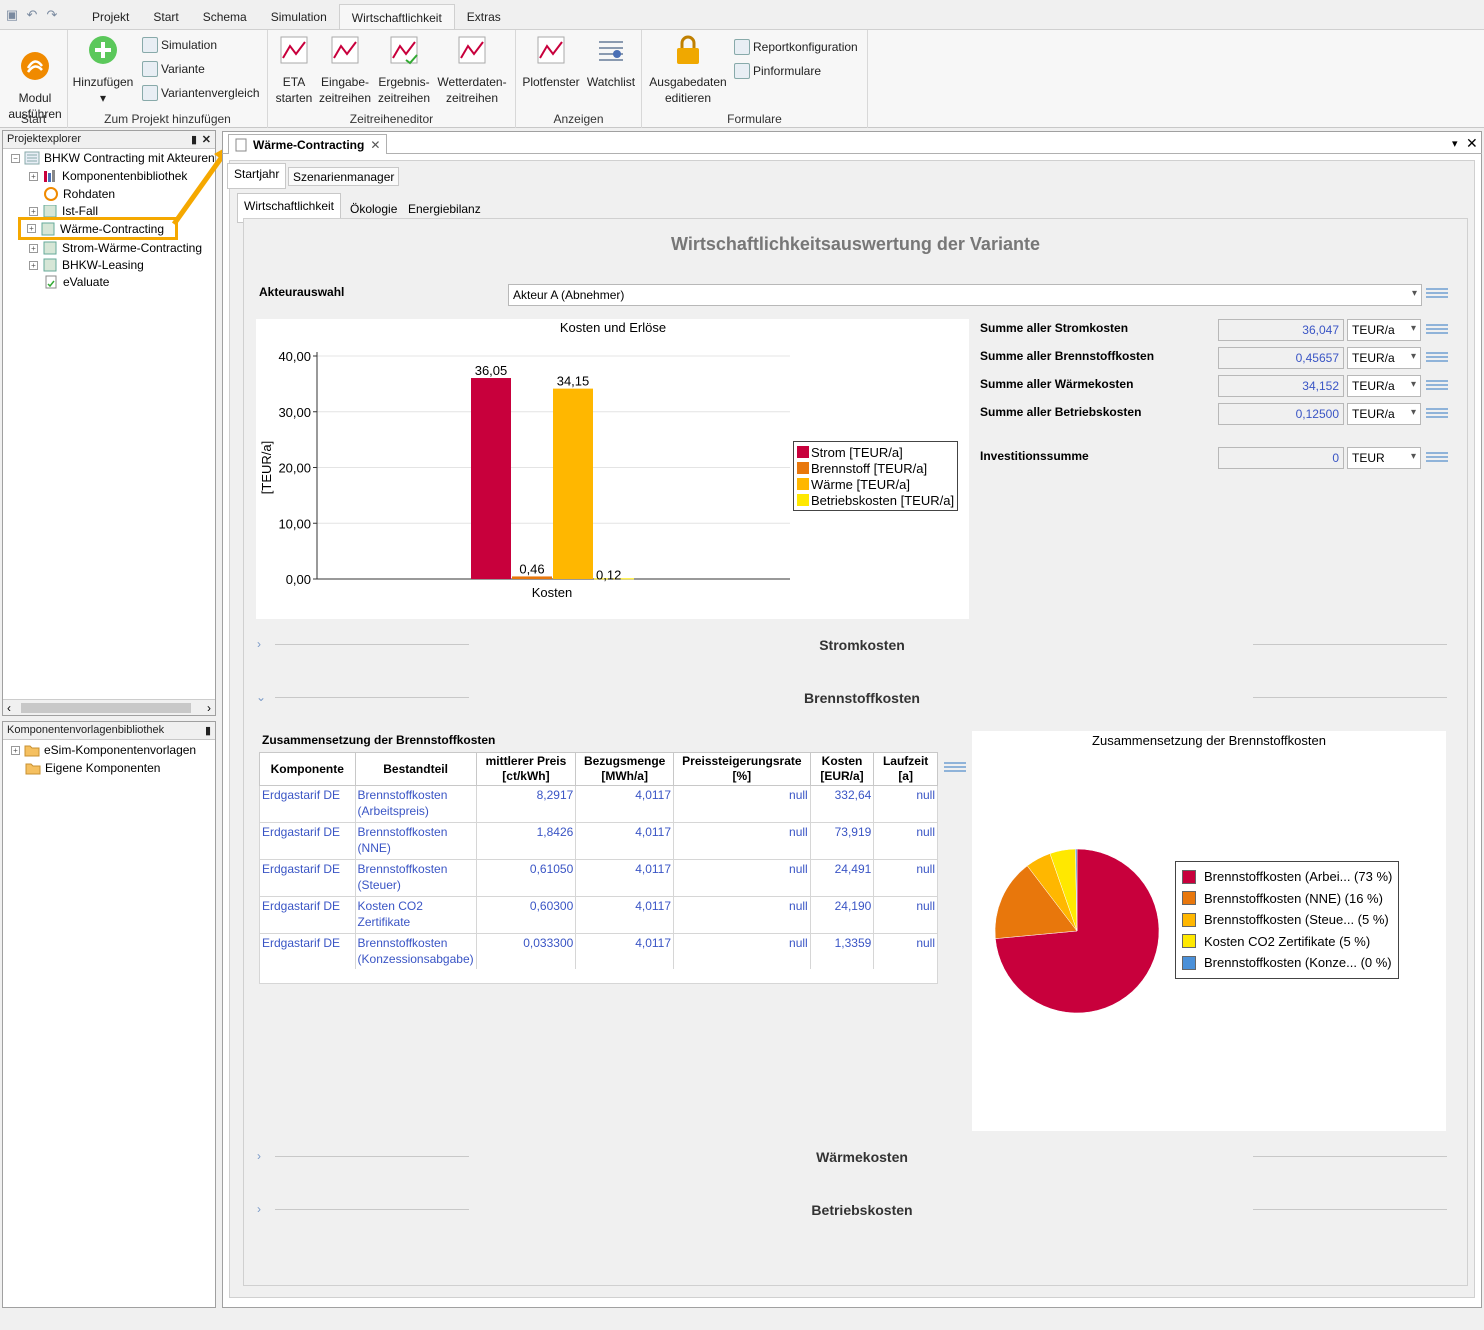 This screenshot has height=1330, width=1484. I want to click on column-header: Bezugsmenge [MWh/a], so click(625, 769).